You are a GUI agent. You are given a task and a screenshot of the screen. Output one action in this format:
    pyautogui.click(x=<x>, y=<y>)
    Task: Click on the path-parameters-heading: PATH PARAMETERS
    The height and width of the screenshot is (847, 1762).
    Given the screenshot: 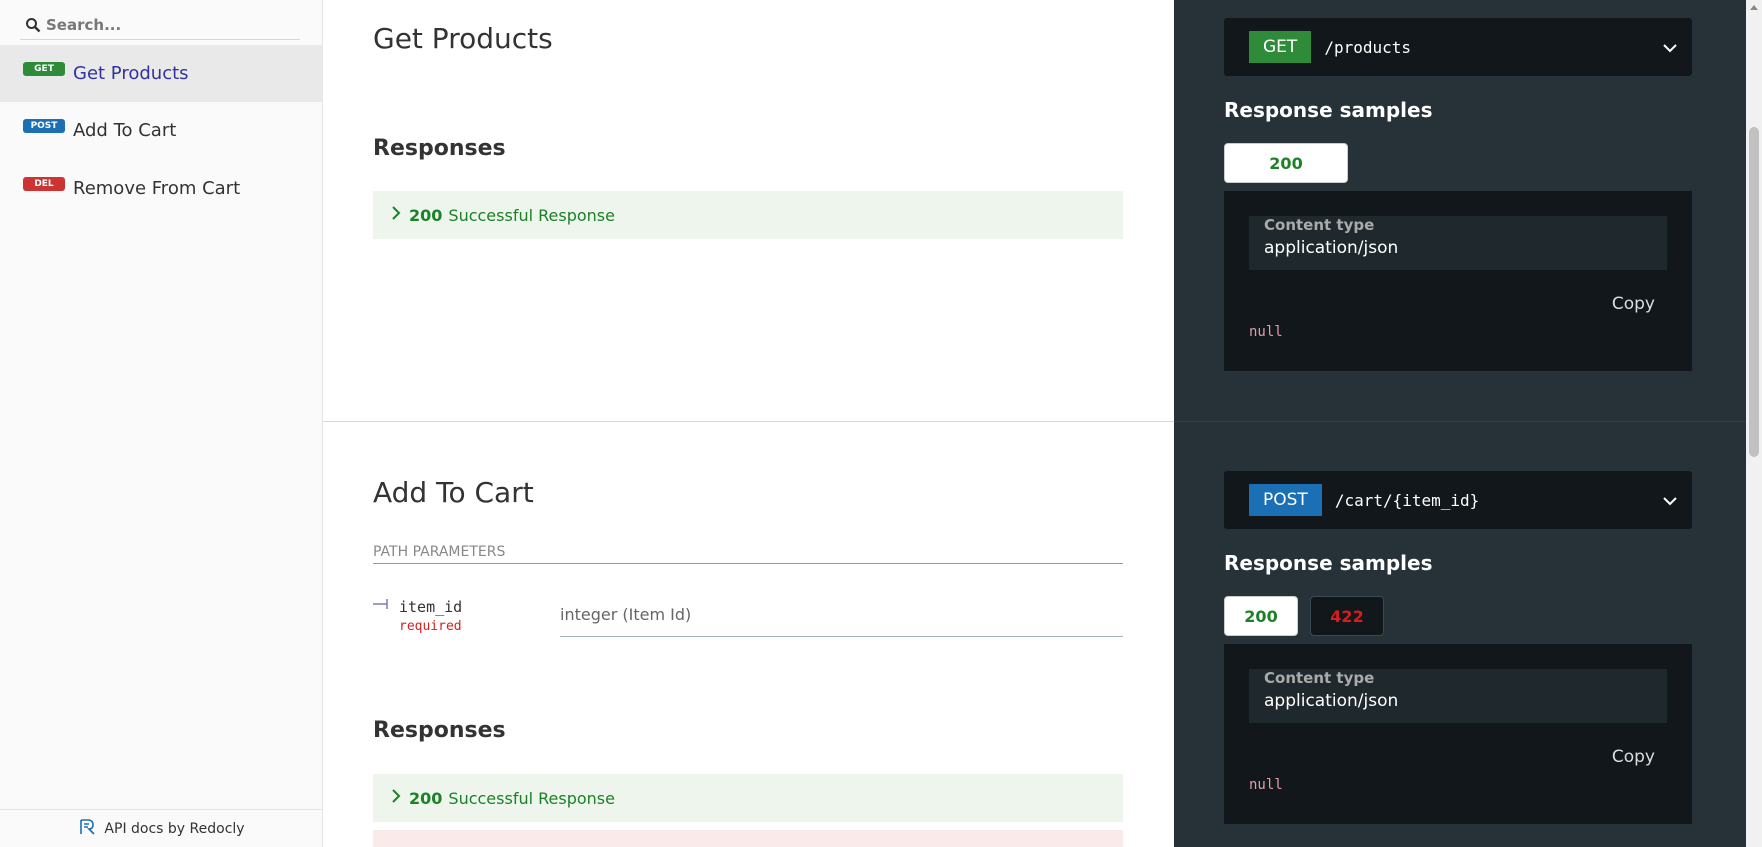 What is the action you would take?
    pyautogui.click(x=748, y=554)
    